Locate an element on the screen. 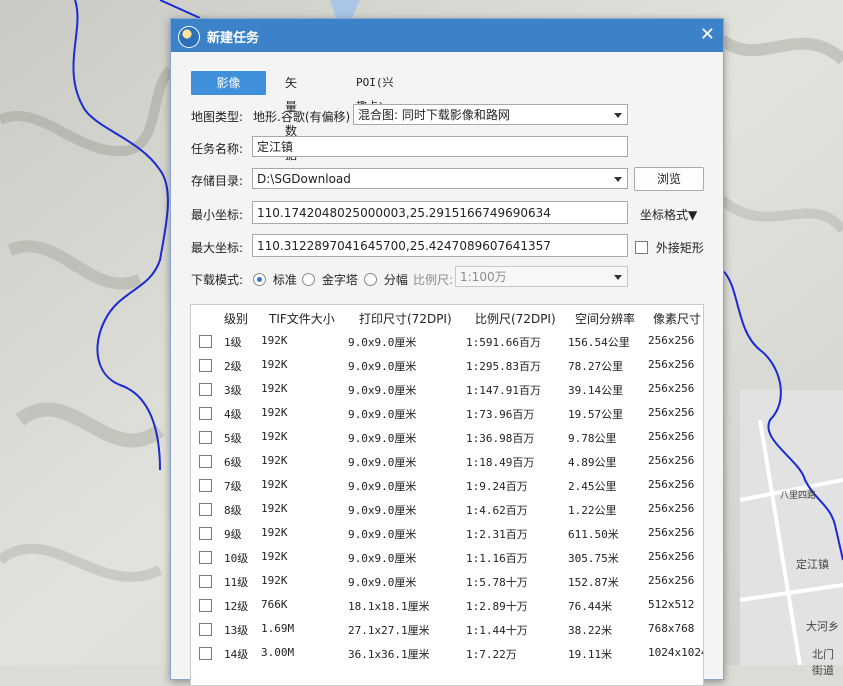 This screenshot has width=843, height=686. map-type-label: 地图类型: is located at coordinates (217, 117).